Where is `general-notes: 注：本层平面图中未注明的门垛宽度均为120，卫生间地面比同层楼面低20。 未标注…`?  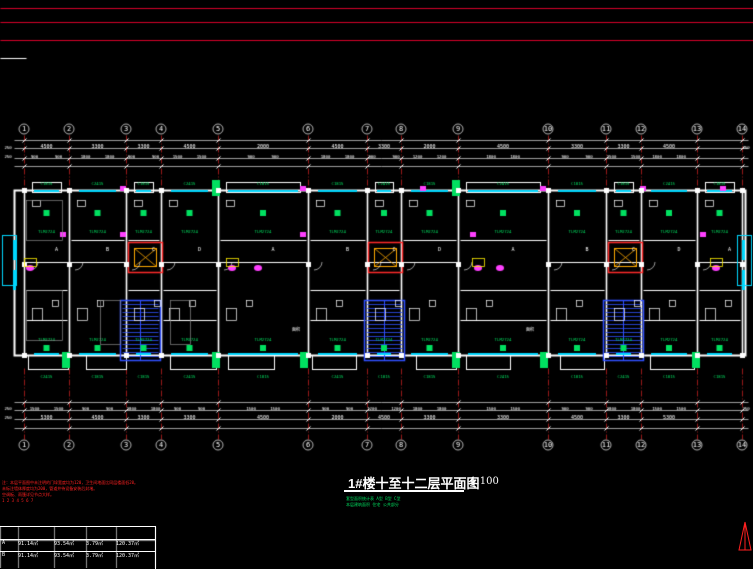
general-notes: 注：本层平面图中未注明的门垛宽度均为120，卫生间地面比同层楼面低20。 未标注… is located at coordinates (162, 492).